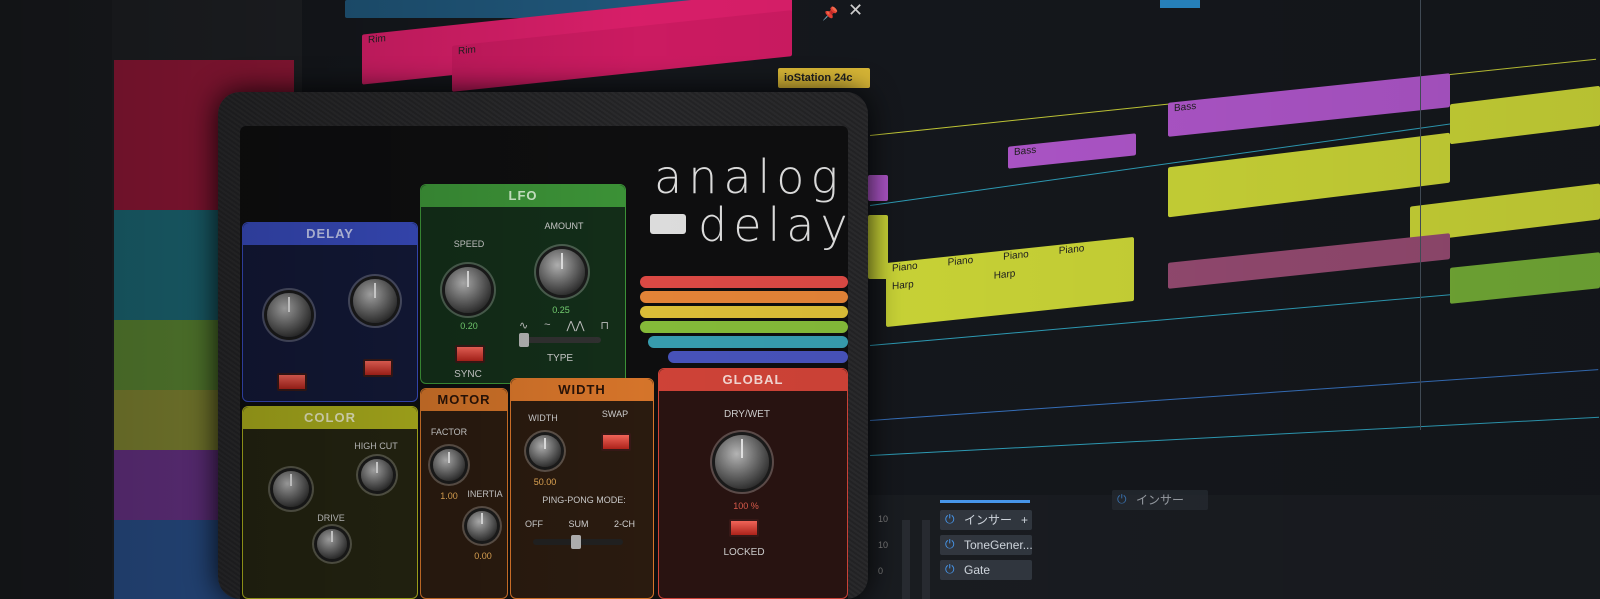  Describe the element at coordinates (534, 524) in the screenshot. I see `mode-option-off: OFF` at that location.